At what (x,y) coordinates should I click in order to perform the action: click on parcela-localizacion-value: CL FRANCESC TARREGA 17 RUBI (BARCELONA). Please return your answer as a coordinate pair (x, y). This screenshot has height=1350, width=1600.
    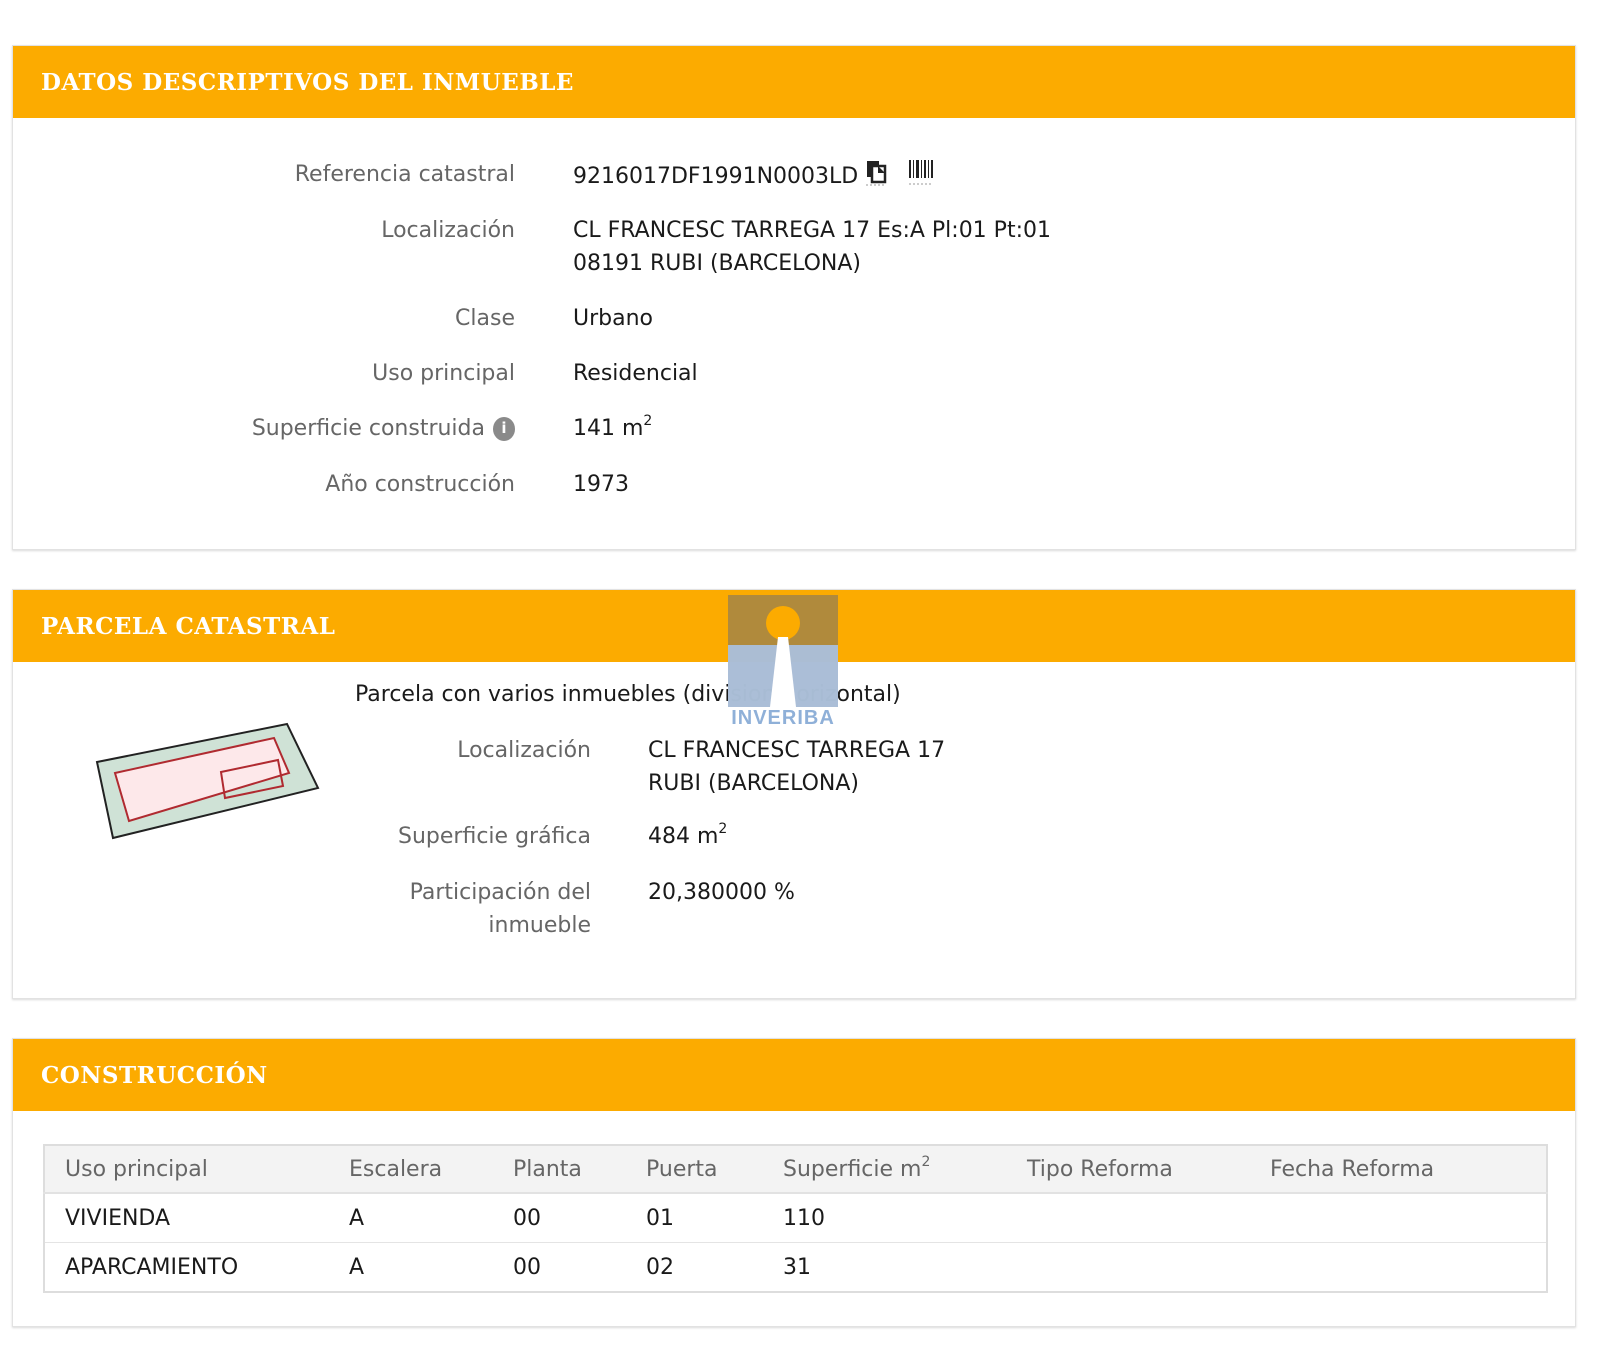
    Looking at the image, I should click on (796, 767).